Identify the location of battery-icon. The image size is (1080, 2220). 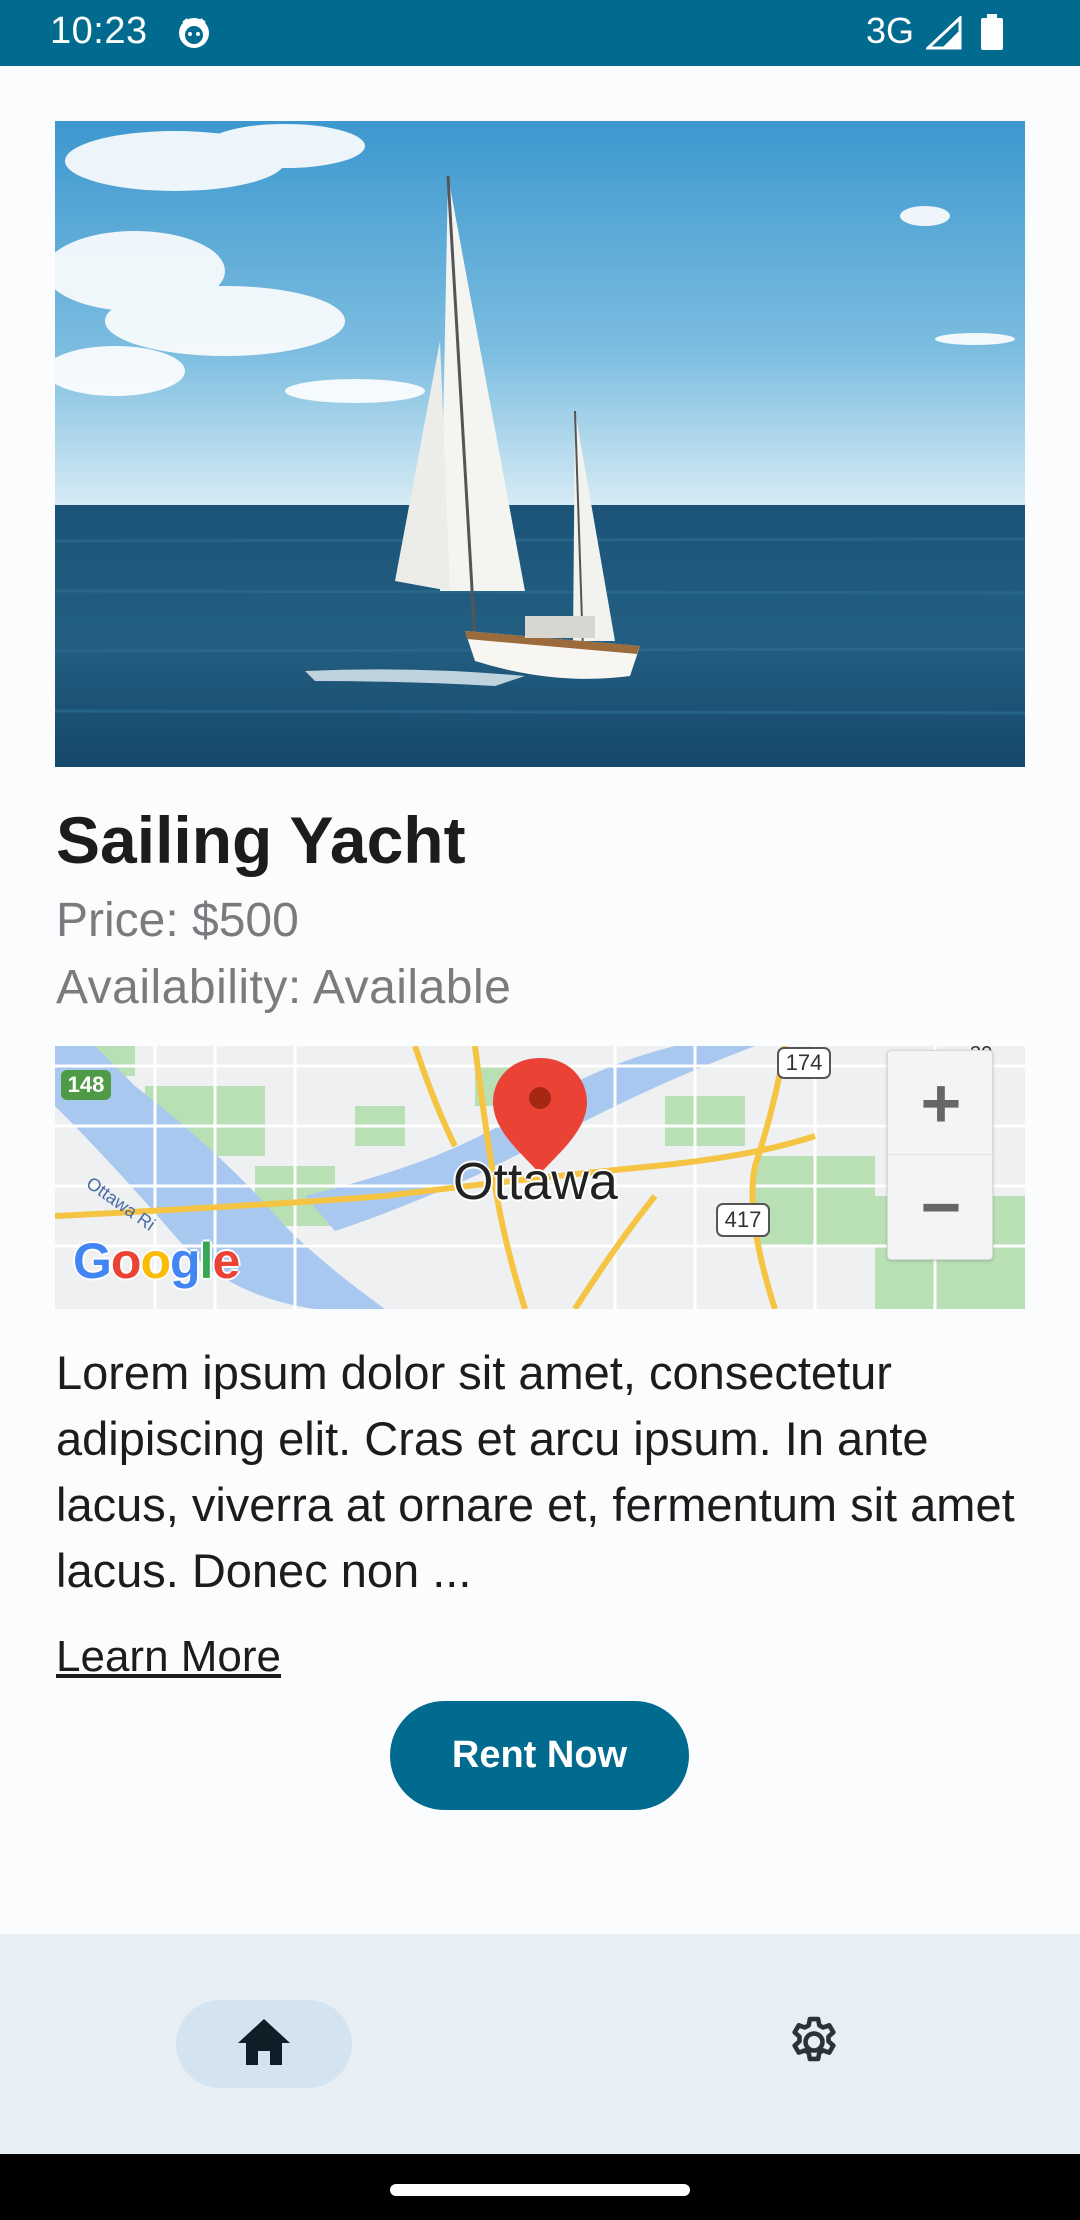
(992, 32).